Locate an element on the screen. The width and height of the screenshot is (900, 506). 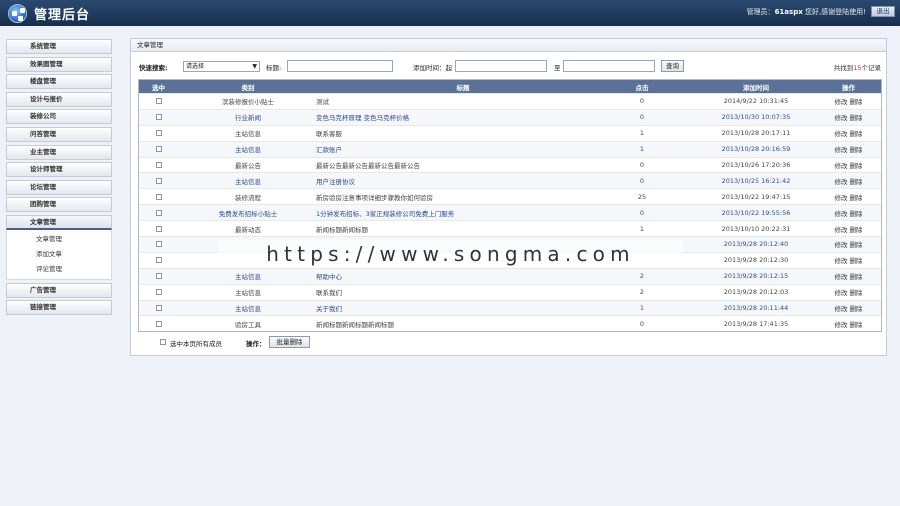
sidebar-item: 团购管理 is located at coordinates (59, 205).